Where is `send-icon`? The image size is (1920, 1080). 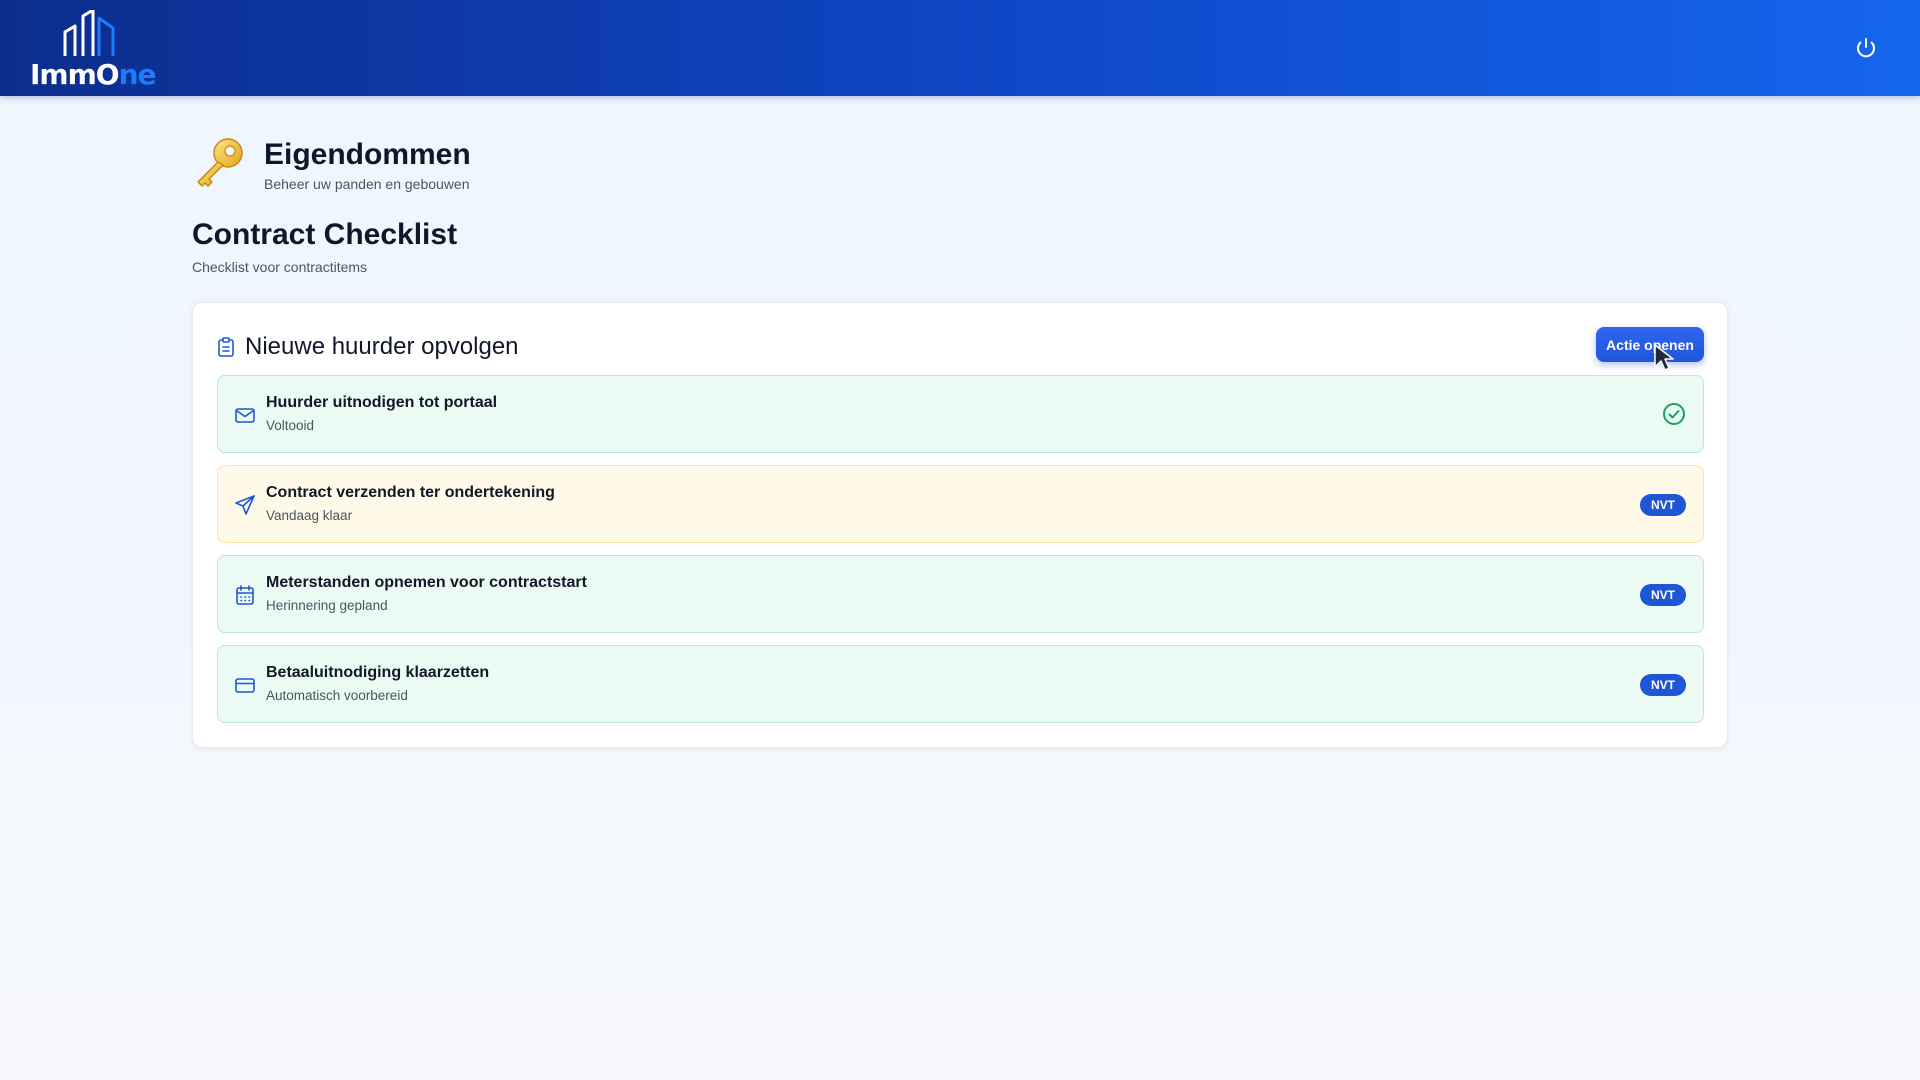
send-icon is located at coordinates (245, 505).